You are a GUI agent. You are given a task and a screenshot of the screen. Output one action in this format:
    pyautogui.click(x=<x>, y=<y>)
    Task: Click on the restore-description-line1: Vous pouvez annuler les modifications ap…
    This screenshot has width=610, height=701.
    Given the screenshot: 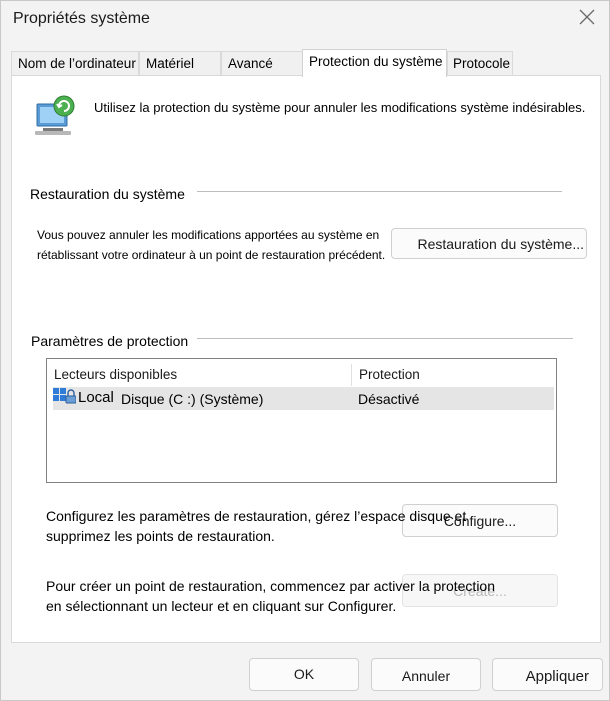 What is the action you would take?
    pyautogui.click(x=208, y=235)
    